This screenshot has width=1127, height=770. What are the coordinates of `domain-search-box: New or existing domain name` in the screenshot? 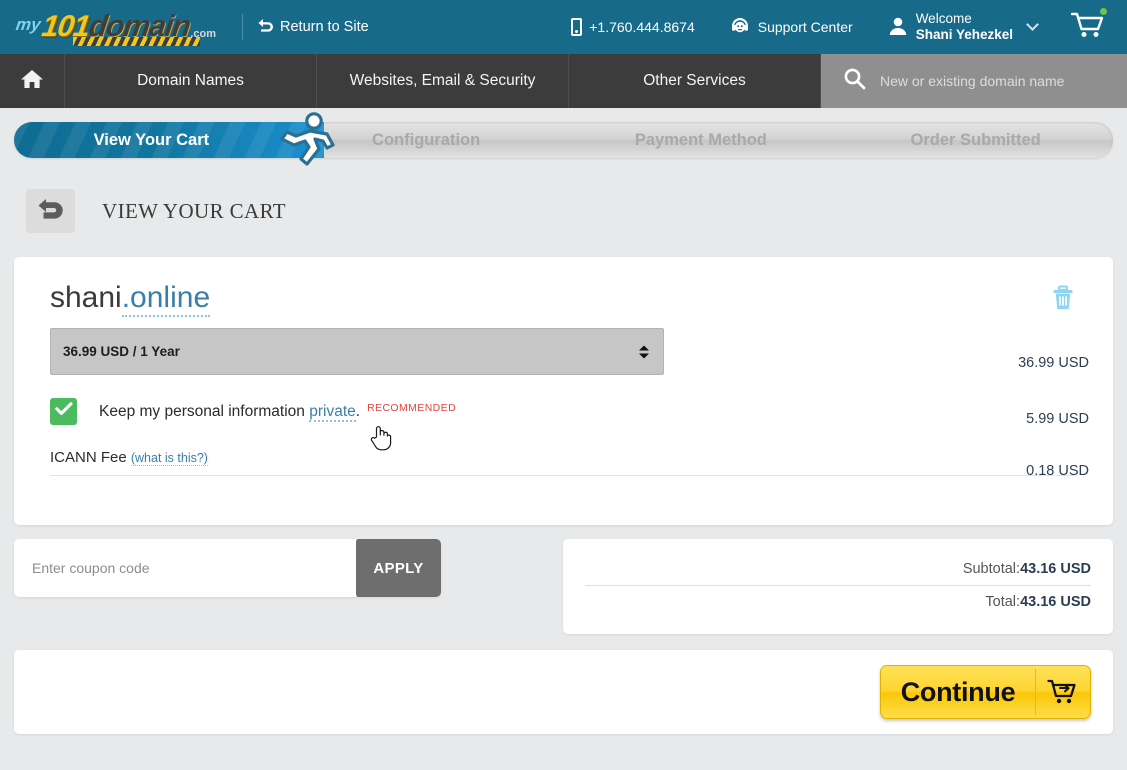 It's located at (974, 81).